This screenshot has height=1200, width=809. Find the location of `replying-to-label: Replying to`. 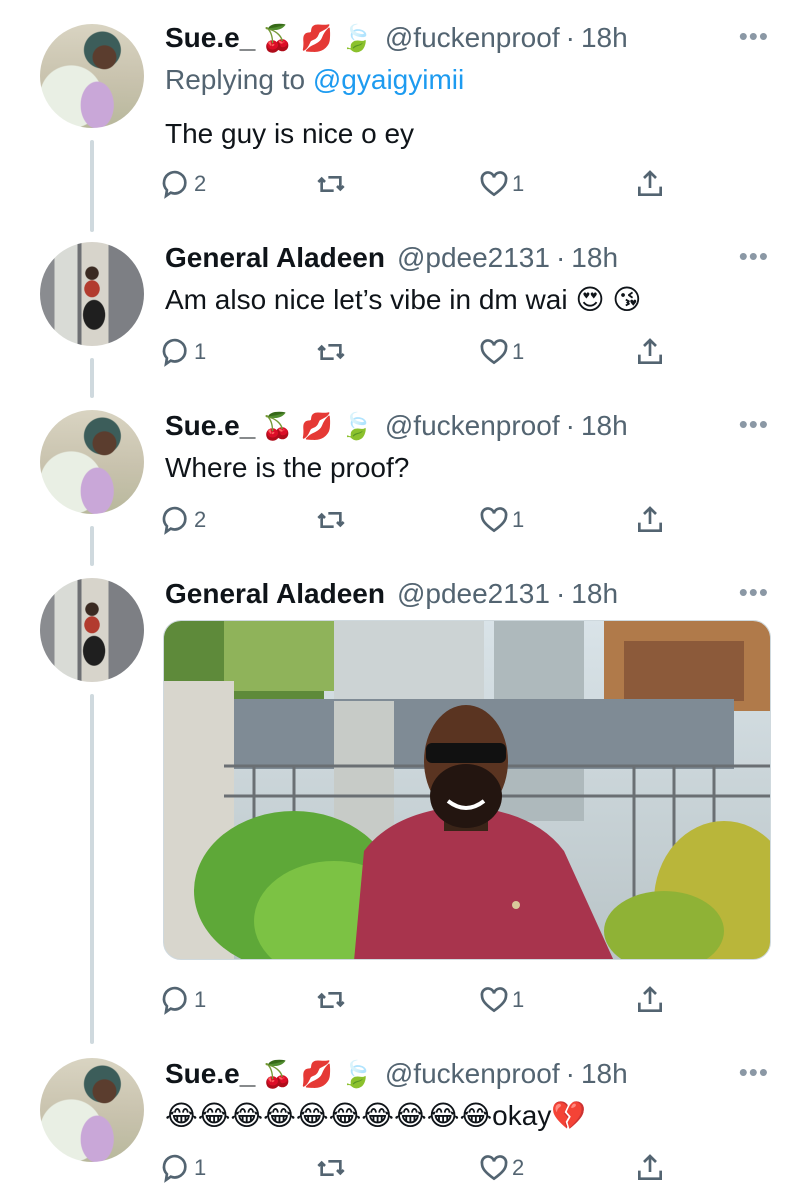

replying-to-label: Replying to is located at coordinates (239, 79).